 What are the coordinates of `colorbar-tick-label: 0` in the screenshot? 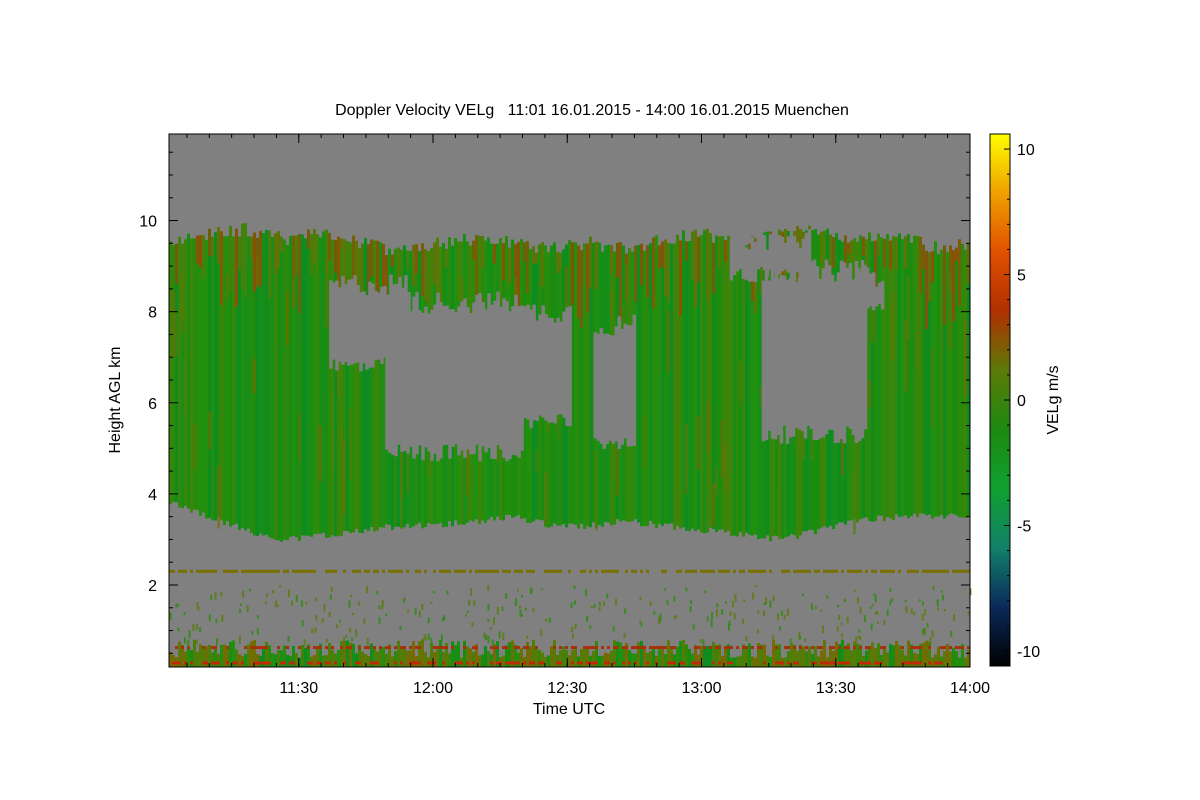 It's located at (1021, 401).